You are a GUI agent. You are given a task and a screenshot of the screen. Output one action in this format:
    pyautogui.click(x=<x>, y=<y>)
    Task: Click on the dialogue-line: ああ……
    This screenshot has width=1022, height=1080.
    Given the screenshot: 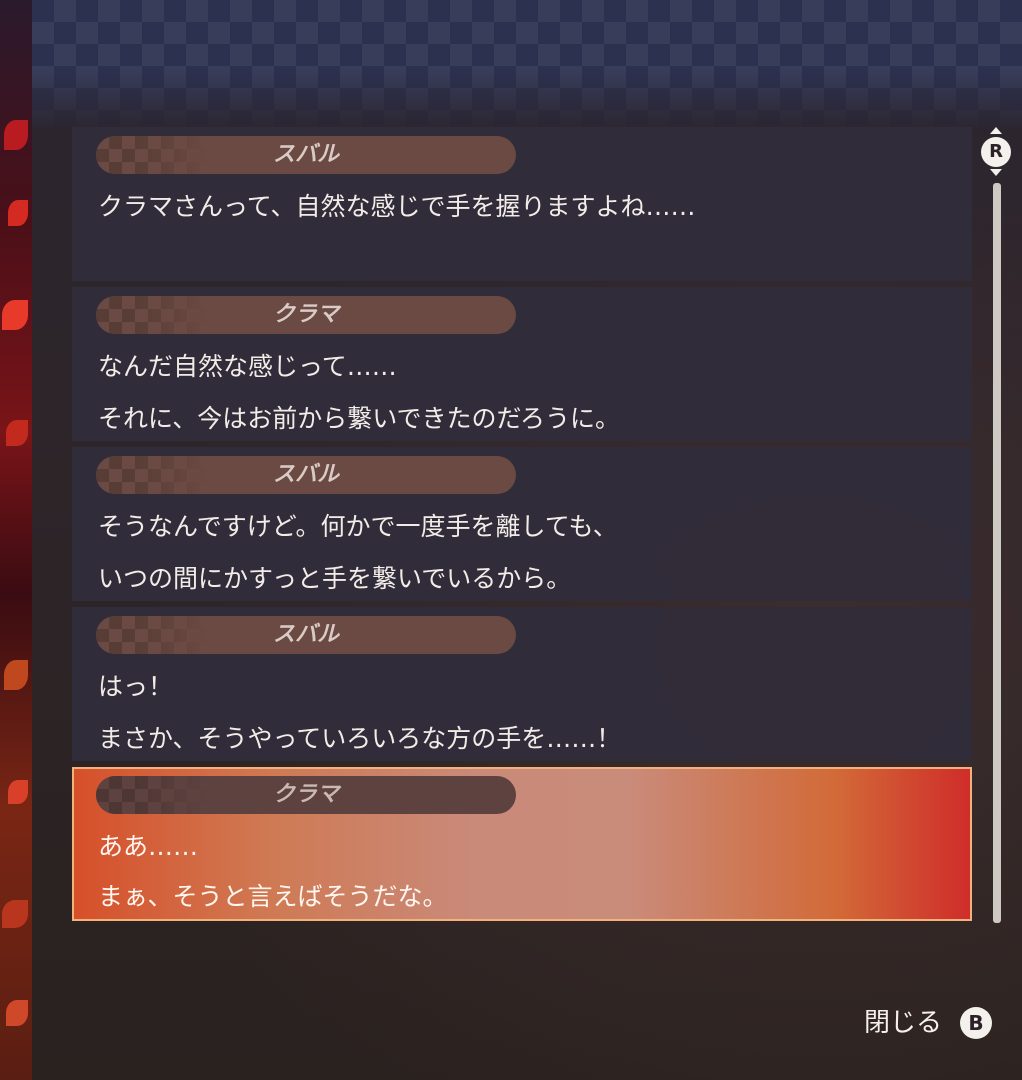 What is the action you would take?
    pyautogui.click(x=148, y=846)
    